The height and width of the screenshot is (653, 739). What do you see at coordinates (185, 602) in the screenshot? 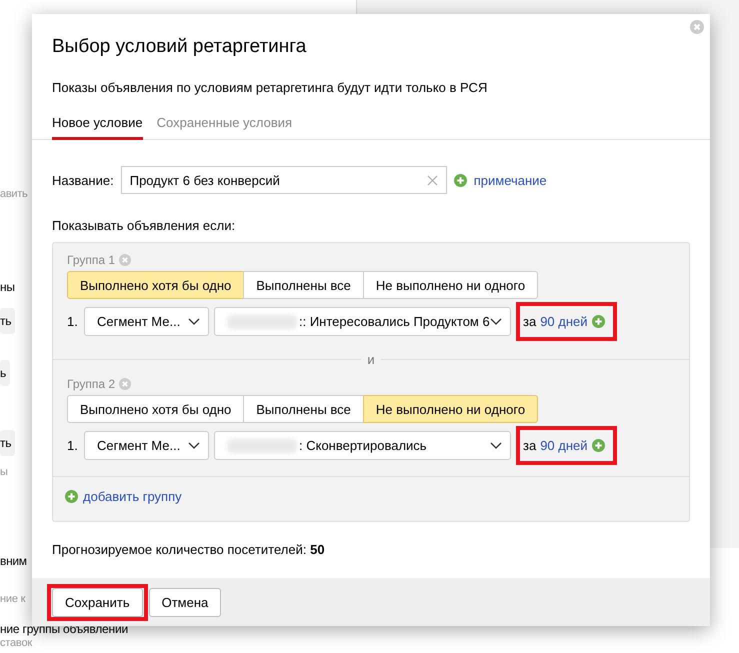
I see `cancel-button: Отмена` at bounding box center [185, 602].